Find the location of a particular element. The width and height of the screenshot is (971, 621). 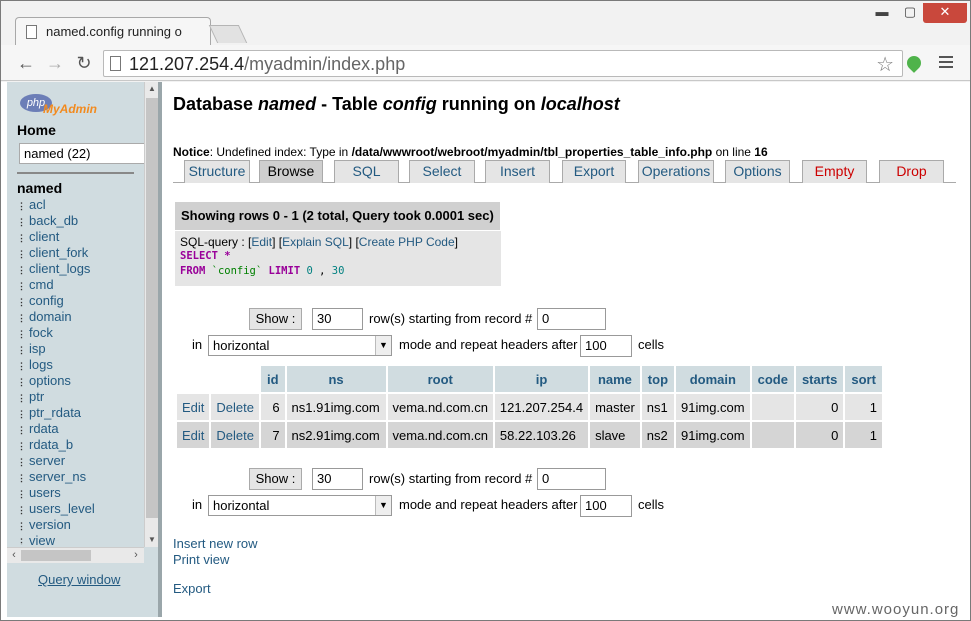

new-tab-button is located at coordinates (228, 34).